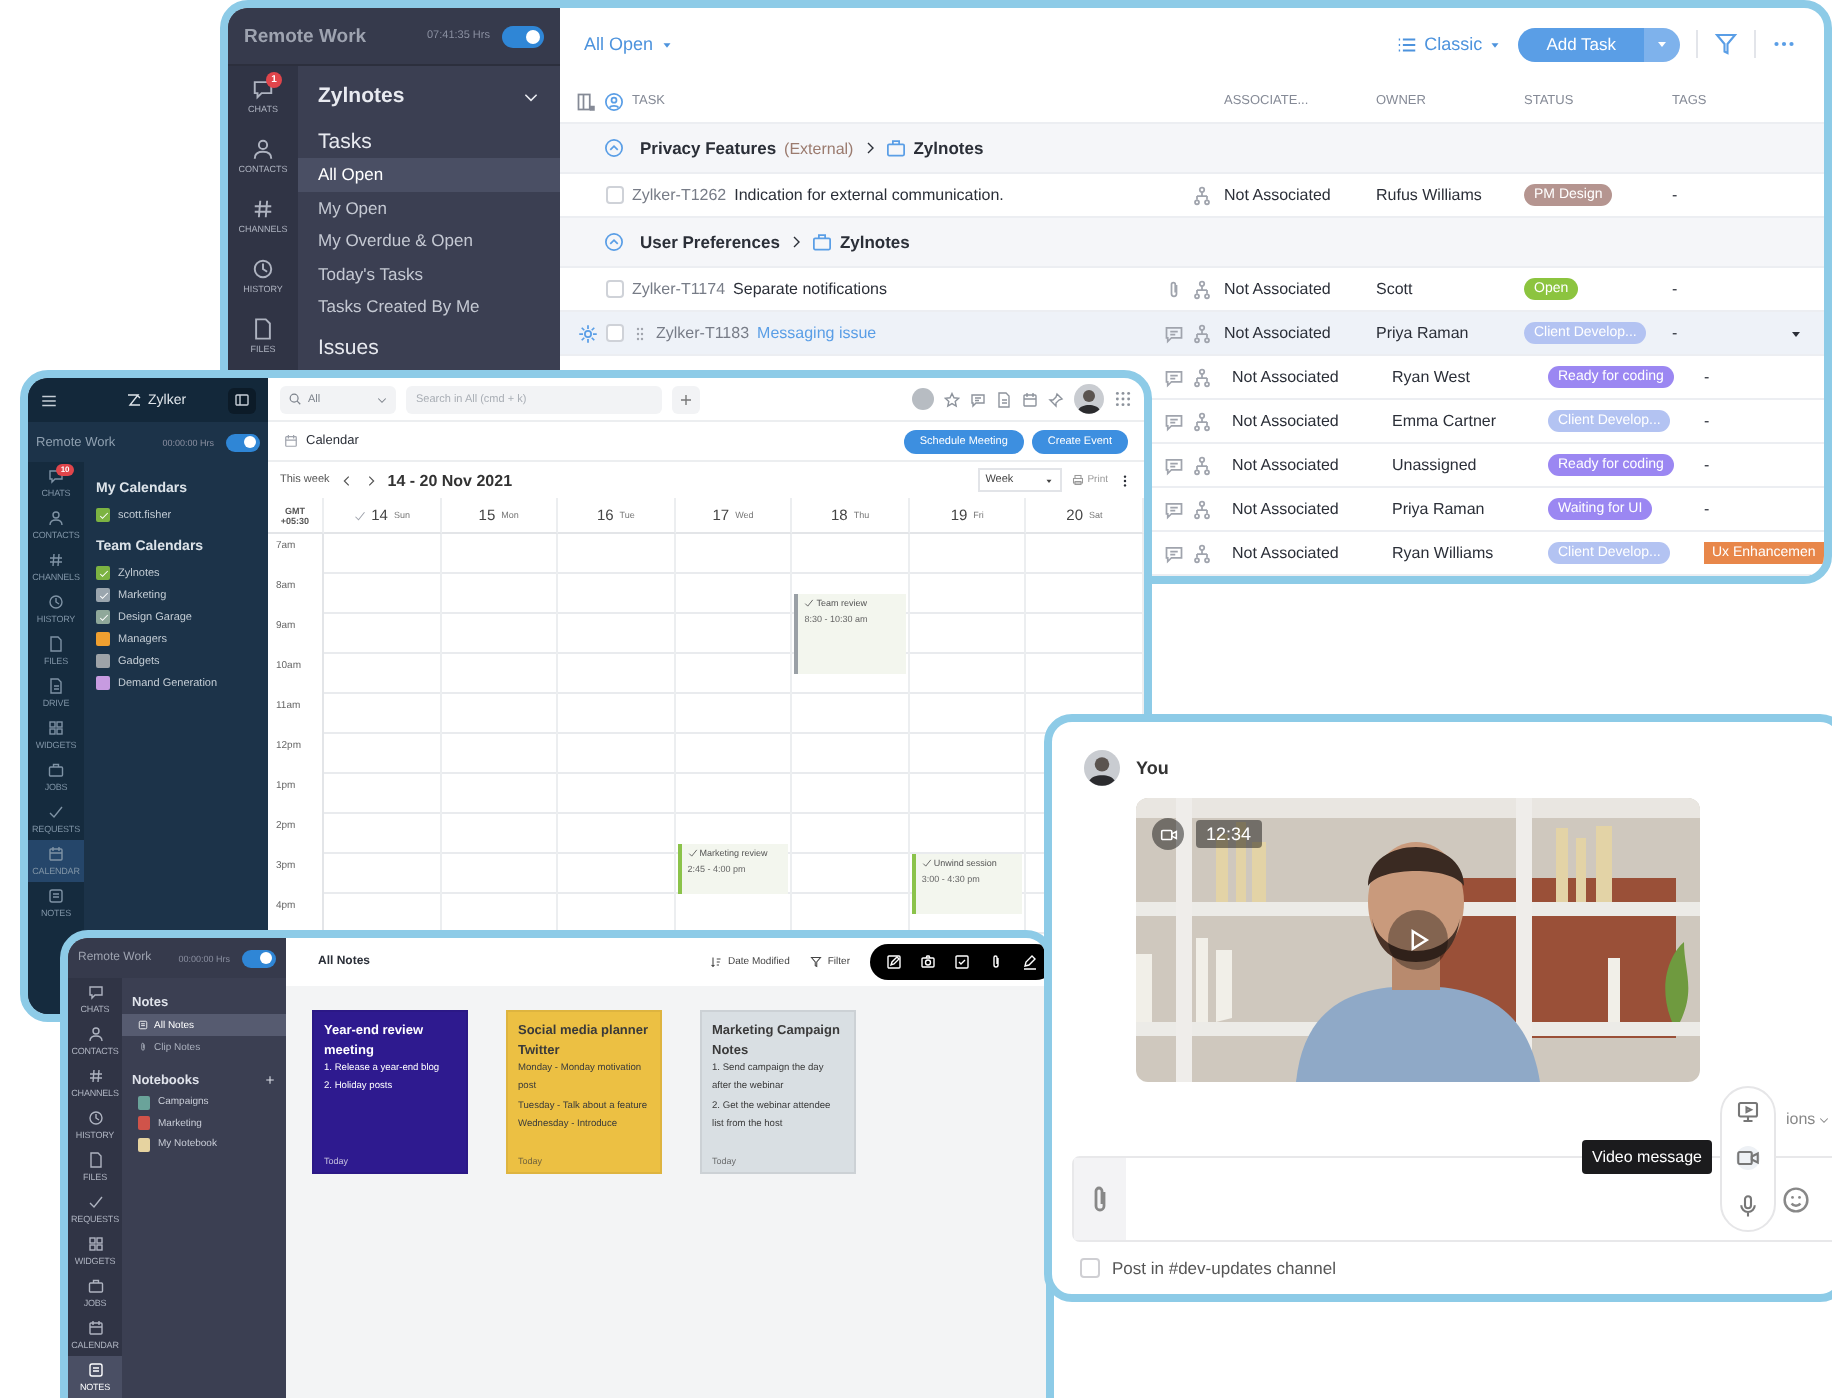 The width and height of the screenshot is (1832, 1398). I want to click on gear-icon, so click(588, 333).